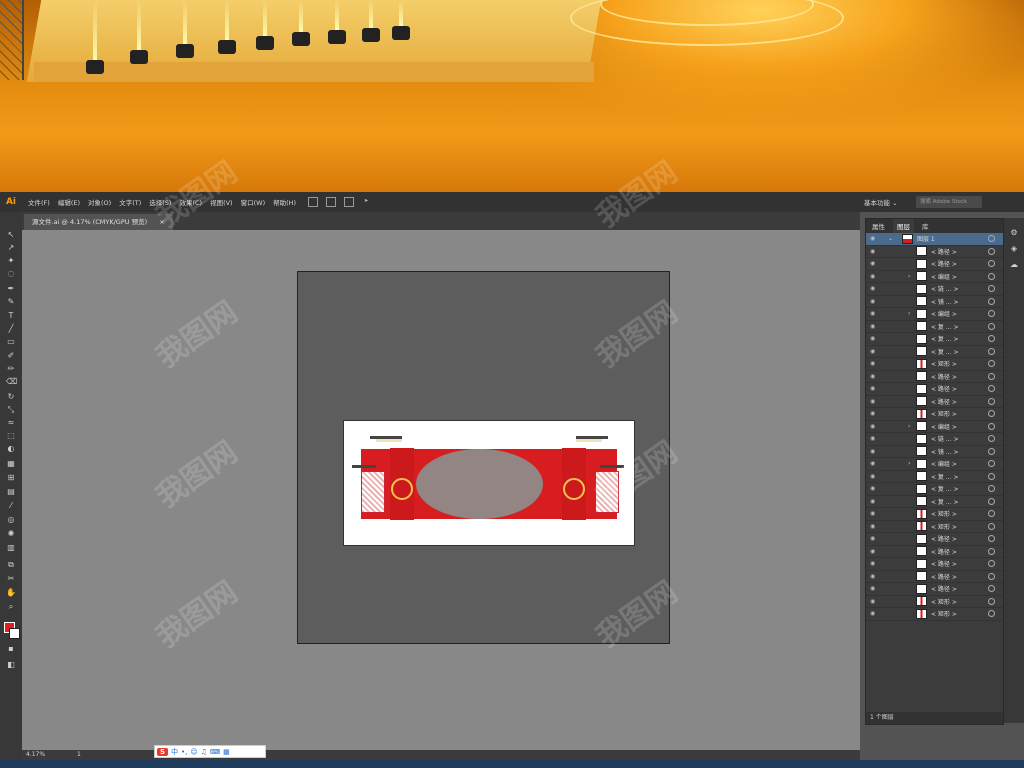 Image resolution: width=1024 pixels, height=768 pixels. I want to click on expand-chevron-icon: ⌄, so click(892, 238).